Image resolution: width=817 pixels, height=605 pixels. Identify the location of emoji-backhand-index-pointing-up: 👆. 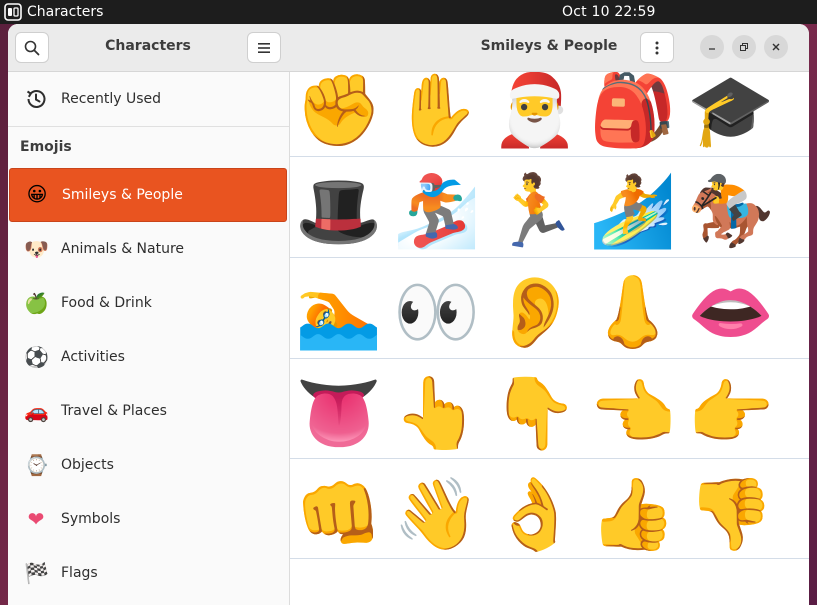
(437, 413).